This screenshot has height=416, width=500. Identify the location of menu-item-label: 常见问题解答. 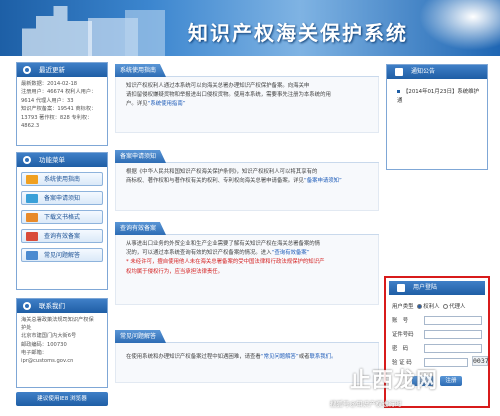
(62, 255).